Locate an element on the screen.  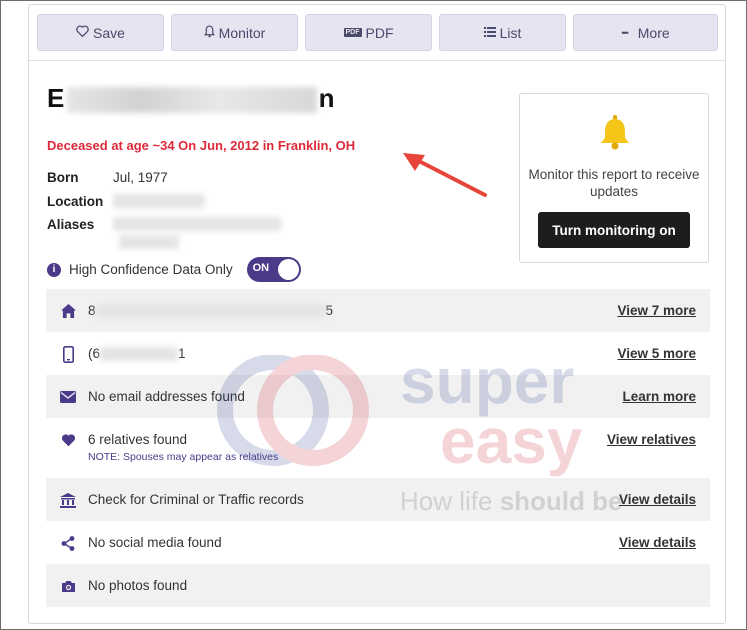
pdf-button: PDF PDF is located at coordinates (368, 32).